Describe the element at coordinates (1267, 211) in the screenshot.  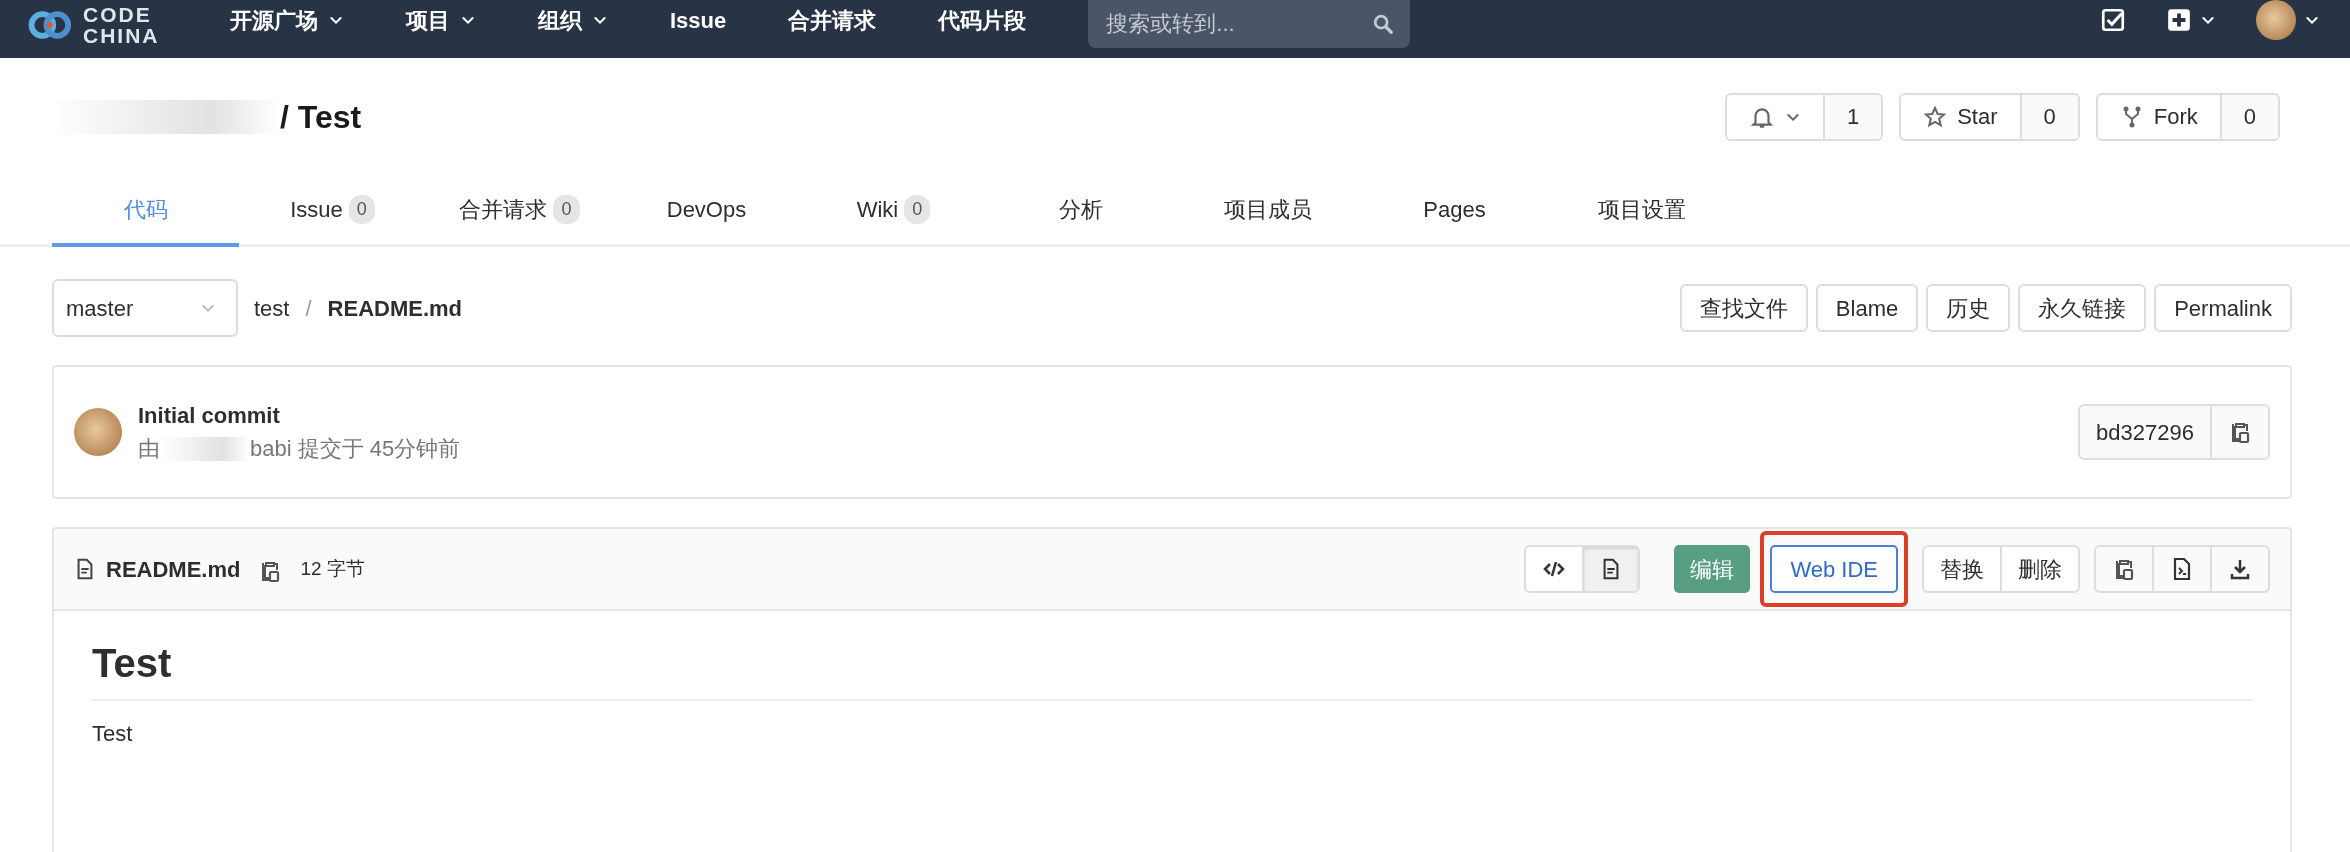
I see `tab: 项目成员` at that location.